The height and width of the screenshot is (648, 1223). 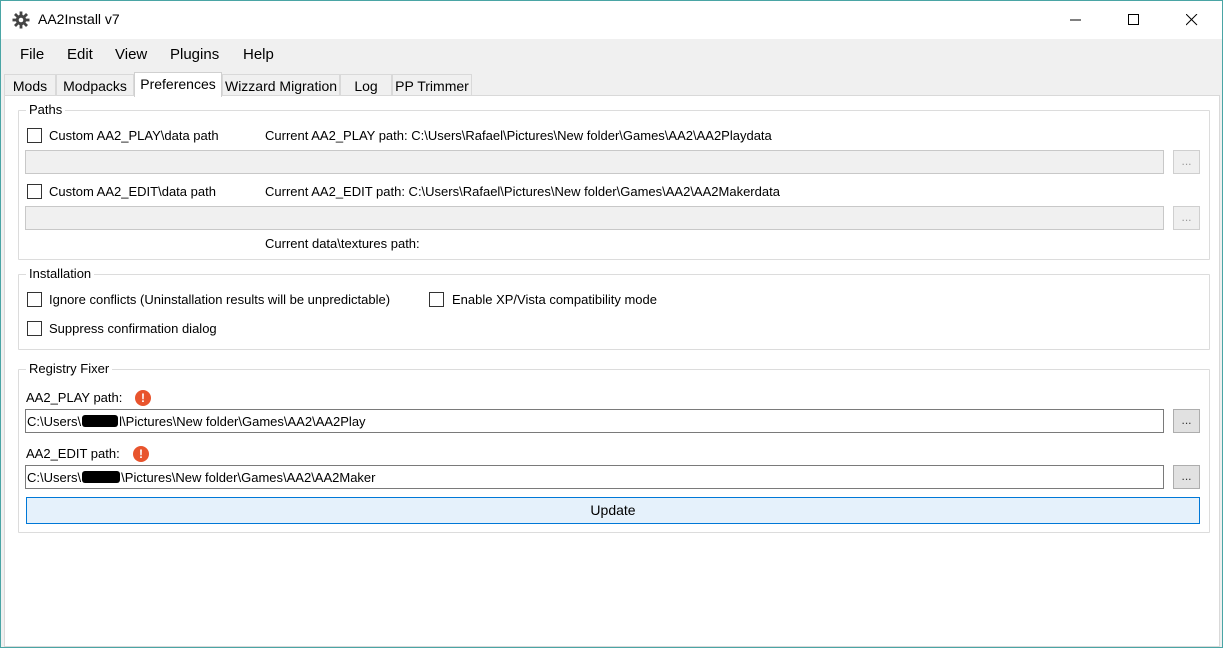 I want to click on menu-bar: File Edit View Plugins Help, so click(x=611, y=54).